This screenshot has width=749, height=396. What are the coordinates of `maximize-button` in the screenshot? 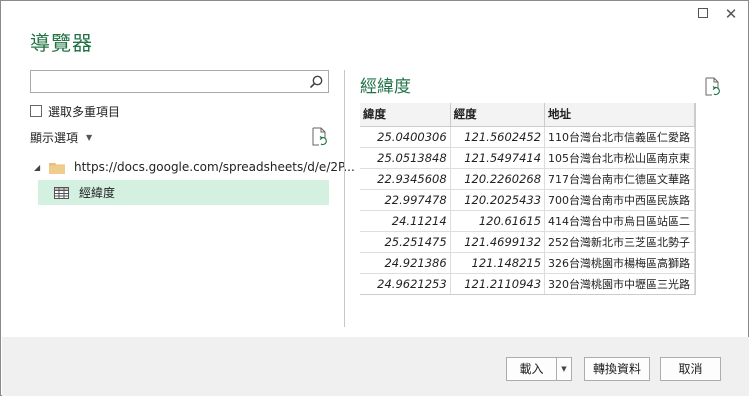 It's located at (703, 14).